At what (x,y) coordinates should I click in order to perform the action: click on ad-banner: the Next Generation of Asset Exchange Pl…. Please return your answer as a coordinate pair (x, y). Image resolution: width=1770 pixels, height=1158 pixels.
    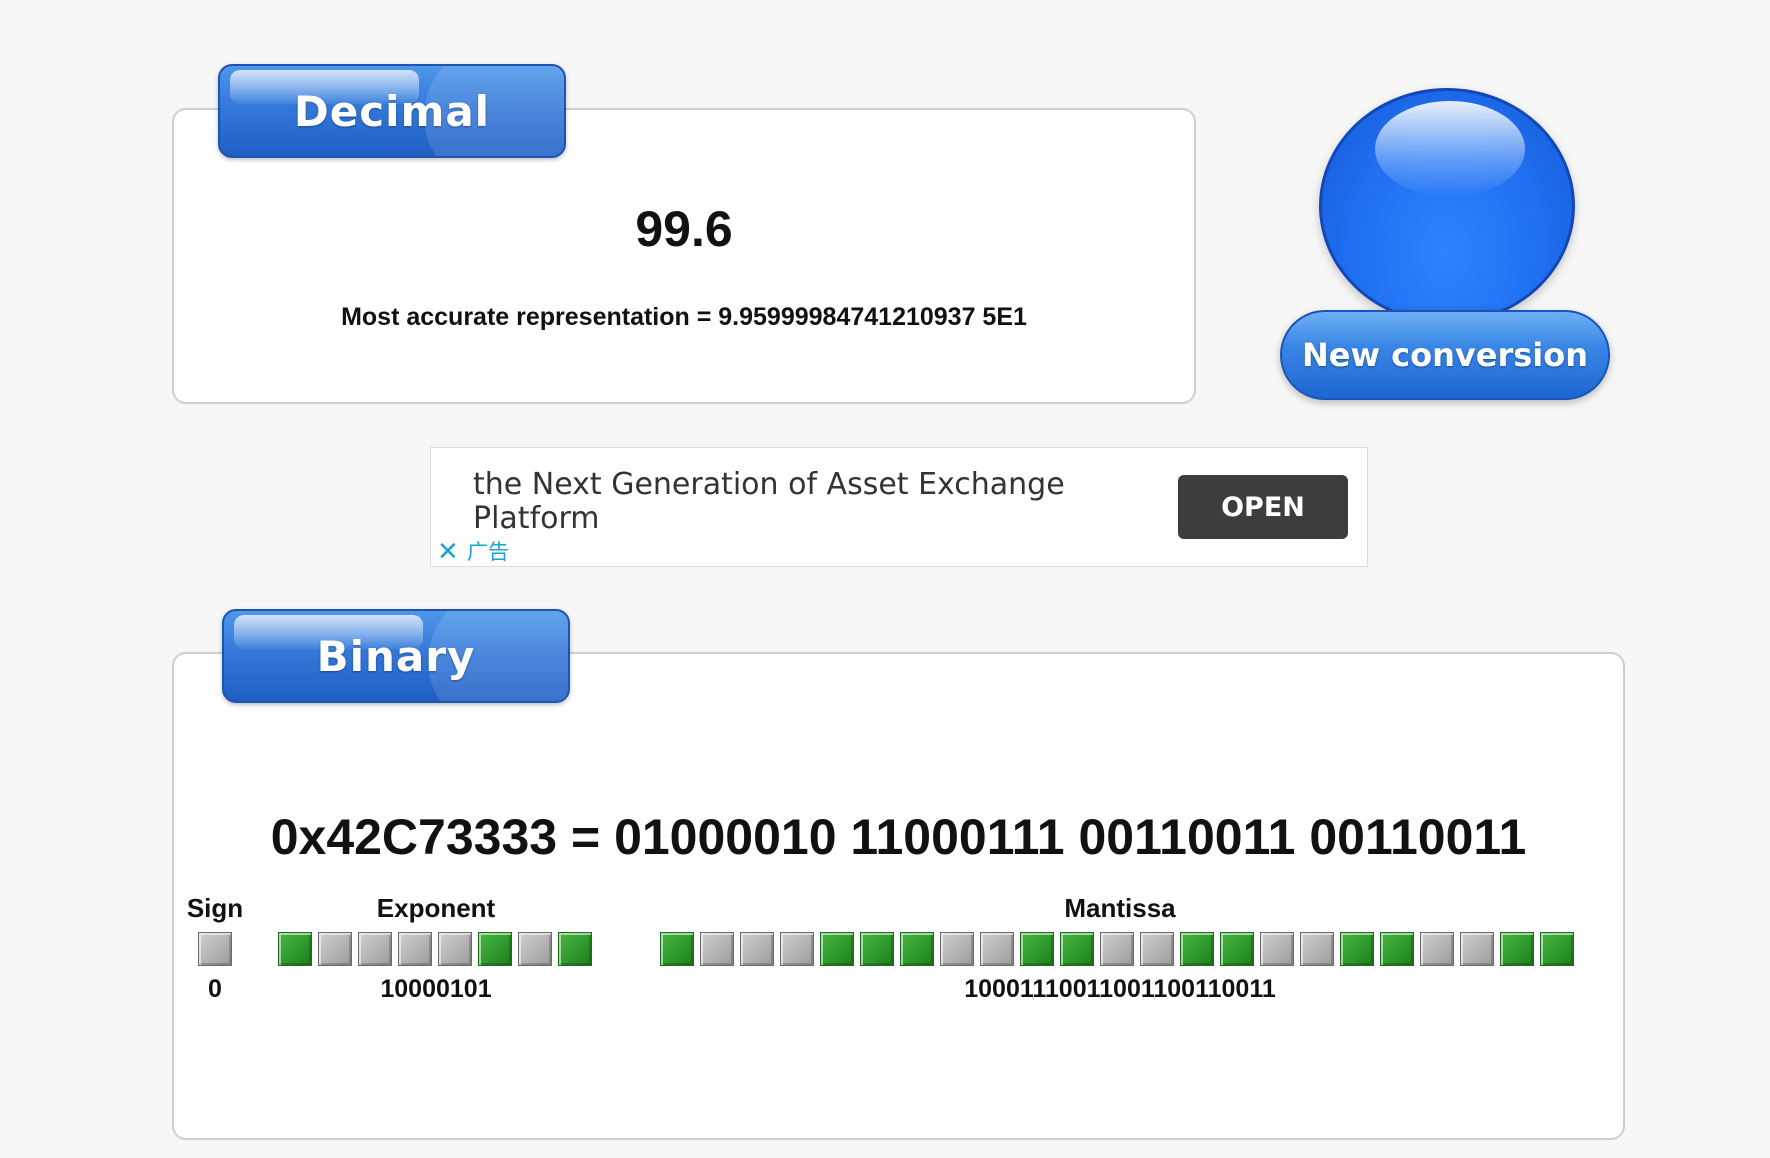
    Looking at the image, I should click on (899, 507).